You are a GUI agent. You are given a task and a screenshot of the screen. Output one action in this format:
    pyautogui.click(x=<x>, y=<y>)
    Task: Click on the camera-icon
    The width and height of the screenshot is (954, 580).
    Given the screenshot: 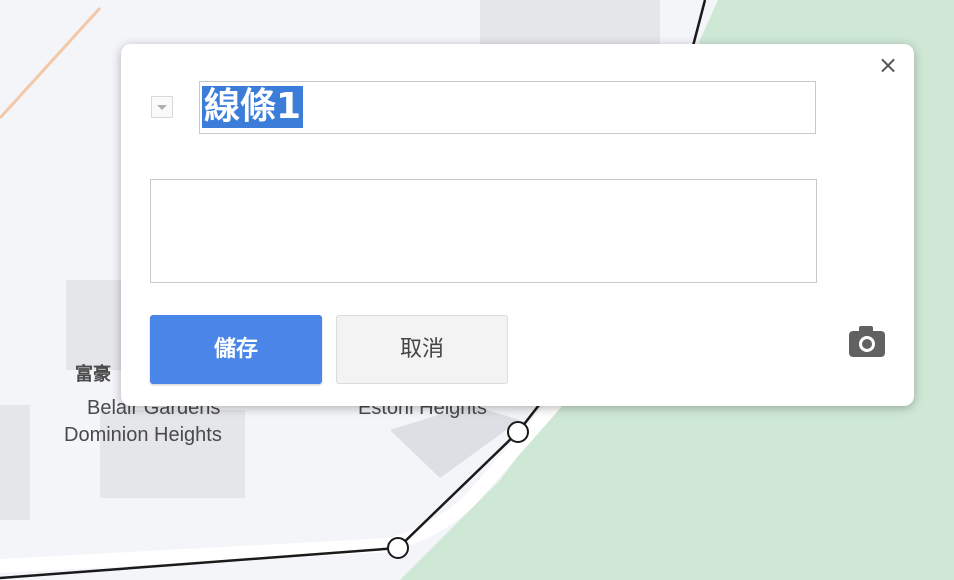 What is the action you would take?
    pyautogui.click(x=867, y=343)
    